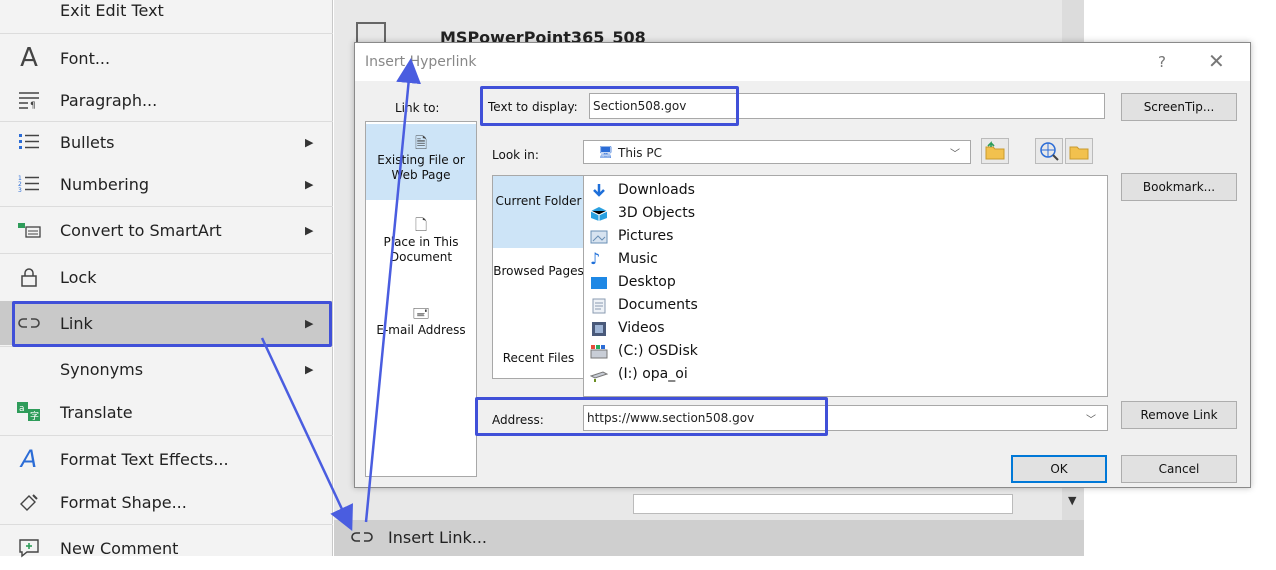  Describe the element at coordinates (392, 290) in the screenshot. I see `arrow-insert-link-to-dialog` at that location.